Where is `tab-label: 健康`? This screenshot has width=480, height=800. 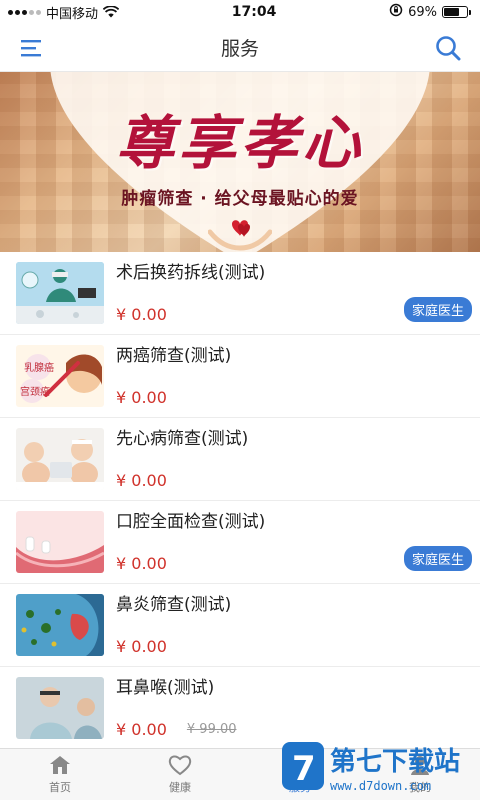
tab-label: 健康 is located at coordinates (180, 787).